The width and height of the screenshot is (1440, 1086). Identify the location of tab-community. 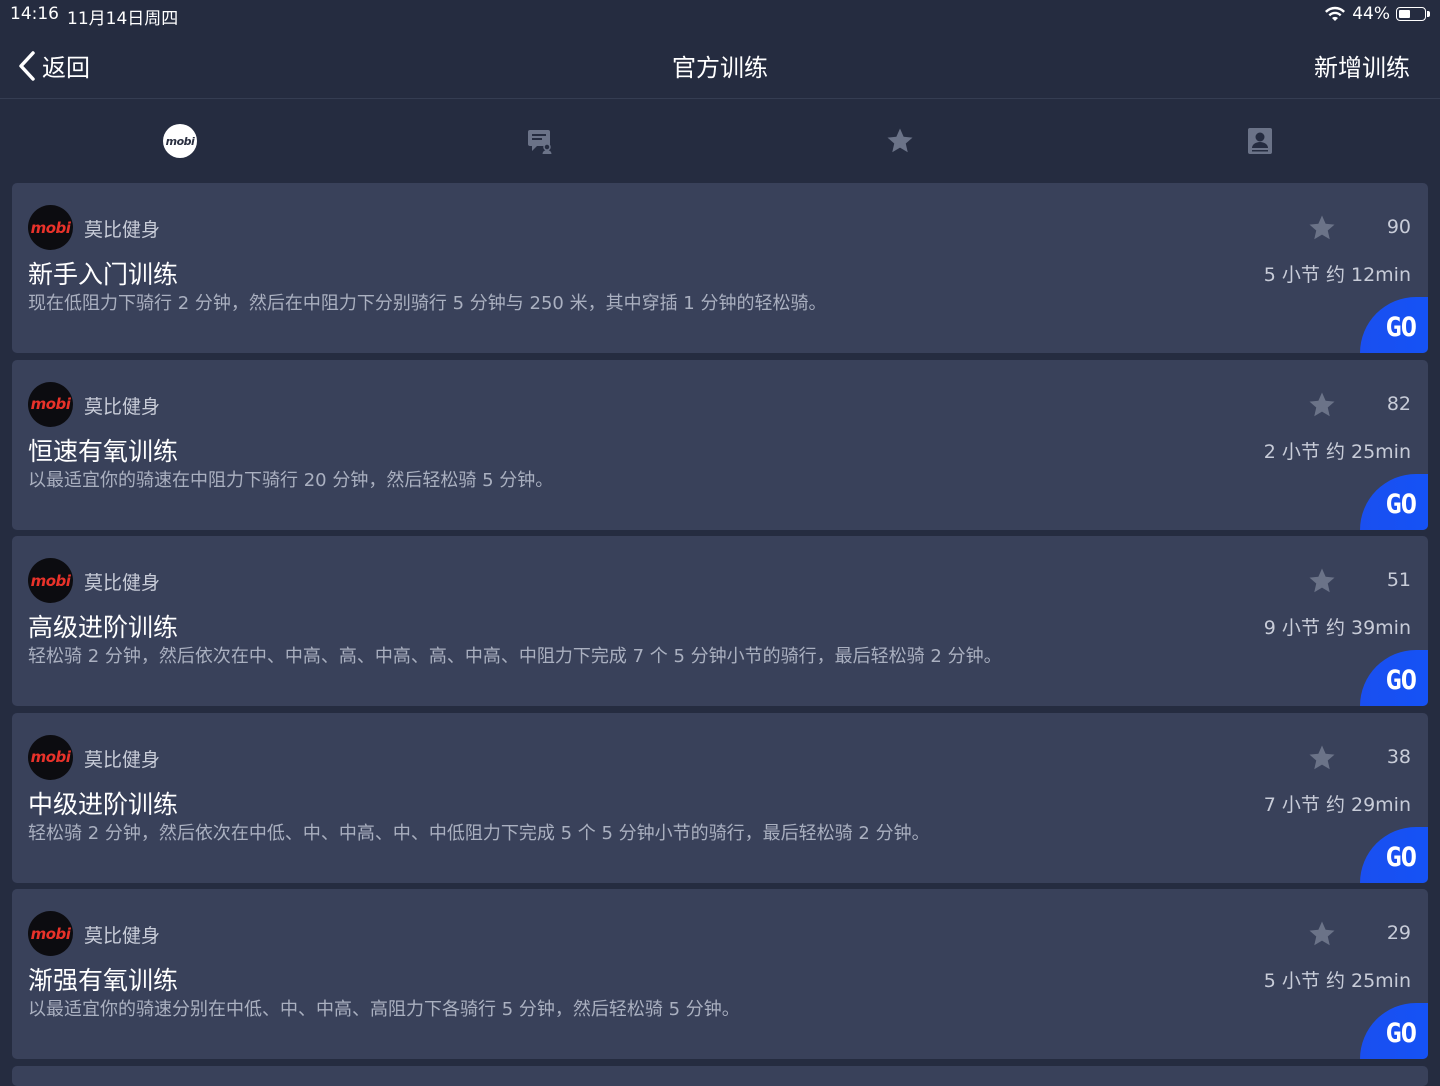
(540, 141).